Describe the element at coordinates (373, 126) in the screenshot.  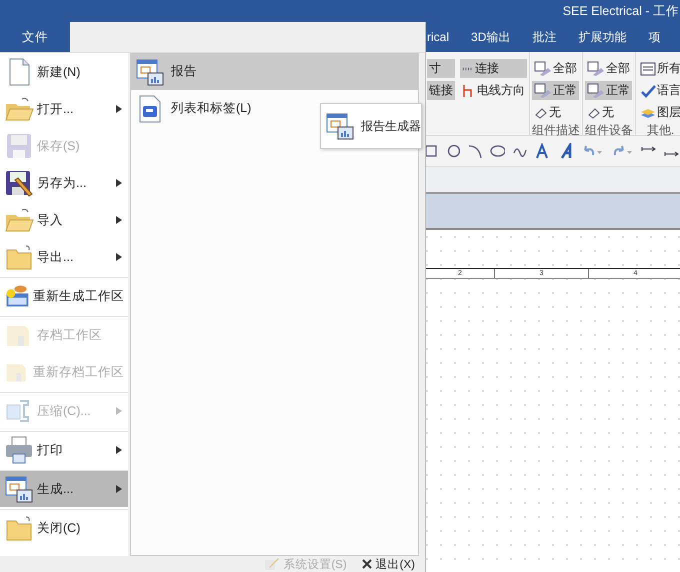
I see `flyout-item: 报告生成器` at that location.